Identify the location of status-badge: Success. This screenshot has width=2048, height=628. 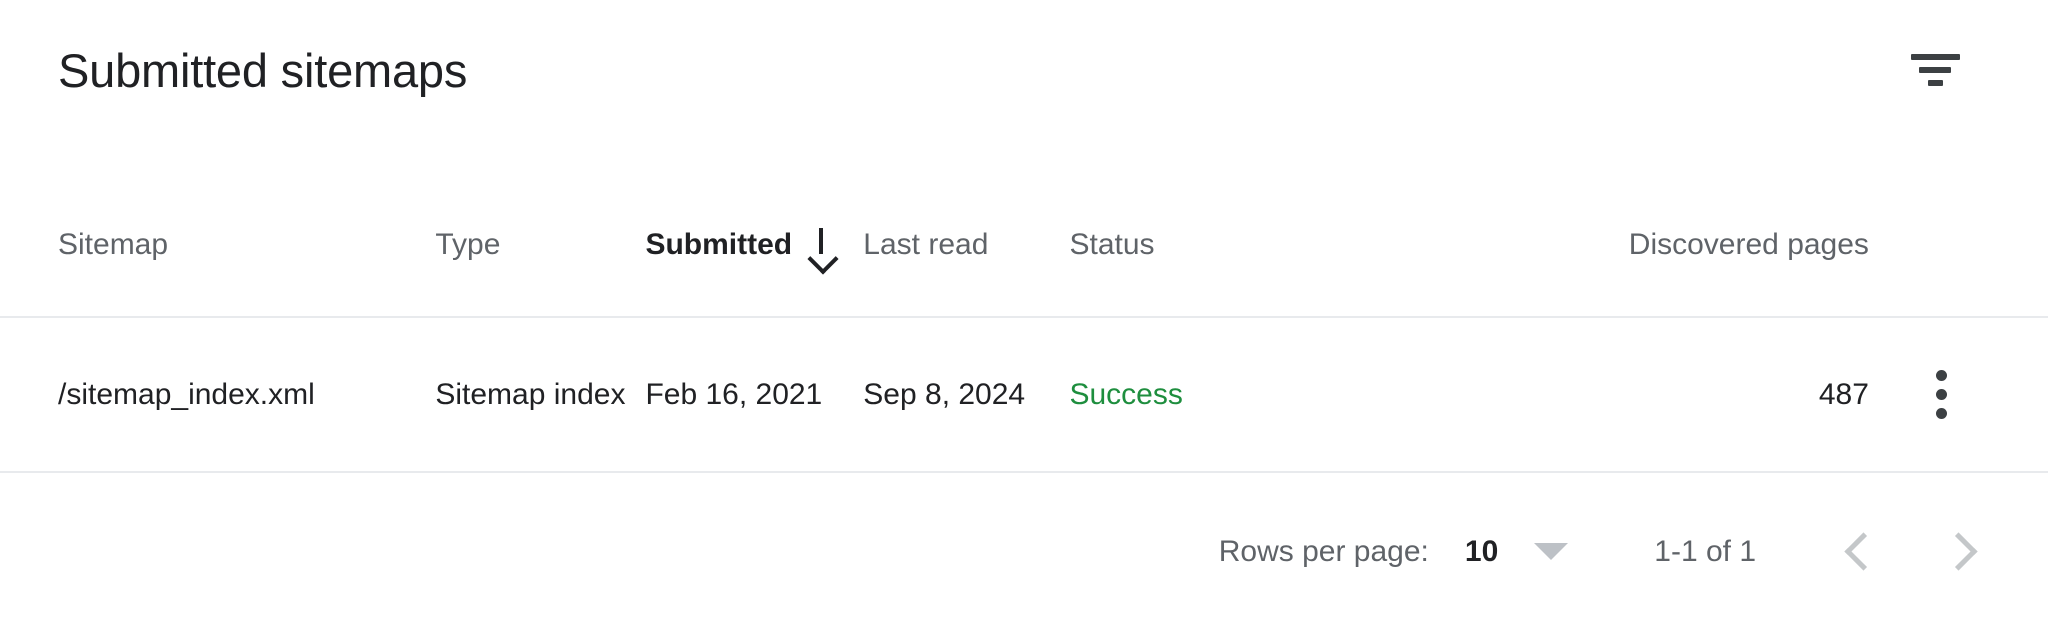
(1126, 394).